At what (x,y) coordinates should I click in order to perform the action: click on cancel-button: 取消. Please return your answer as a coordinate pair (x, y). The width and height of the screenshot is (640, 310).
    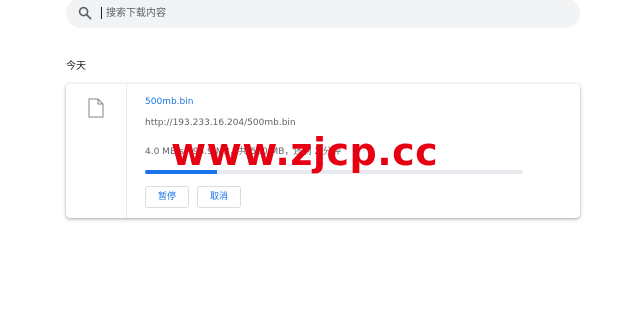
    Looking at the image, I should click on (219, 197).